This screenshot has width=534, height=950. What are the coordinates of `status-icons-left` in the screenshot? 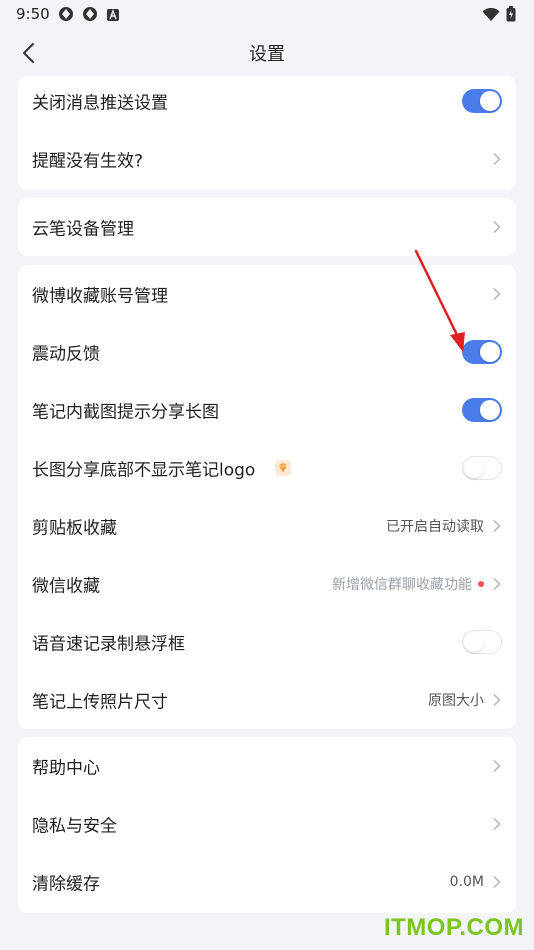 It's located at (89, 16).